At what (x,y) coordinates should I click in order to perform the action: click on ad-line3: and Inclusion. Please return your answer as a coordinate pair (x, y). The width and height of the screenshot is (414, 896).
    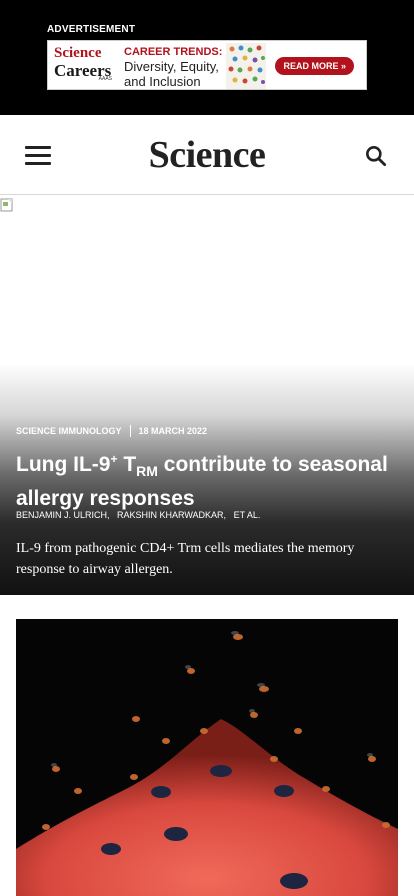
    Looking at the image, I should click on (162, 81).